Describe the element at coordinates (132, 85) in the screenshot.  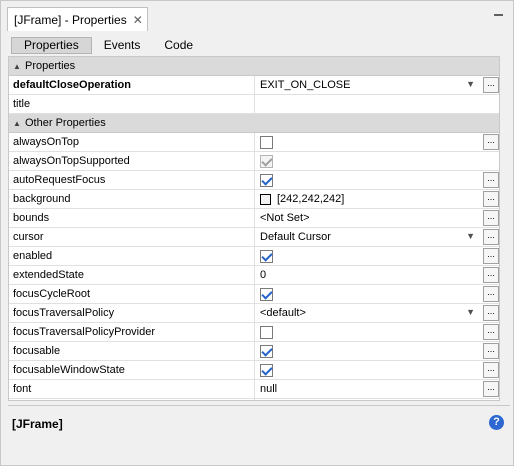
I see `property-name: defaultCloseOperation` at that location.